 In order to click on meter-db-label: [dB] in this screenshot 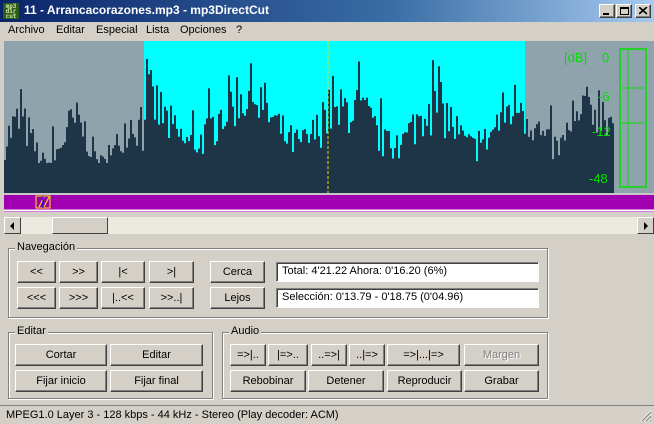, I will do `click(575, 57)`.